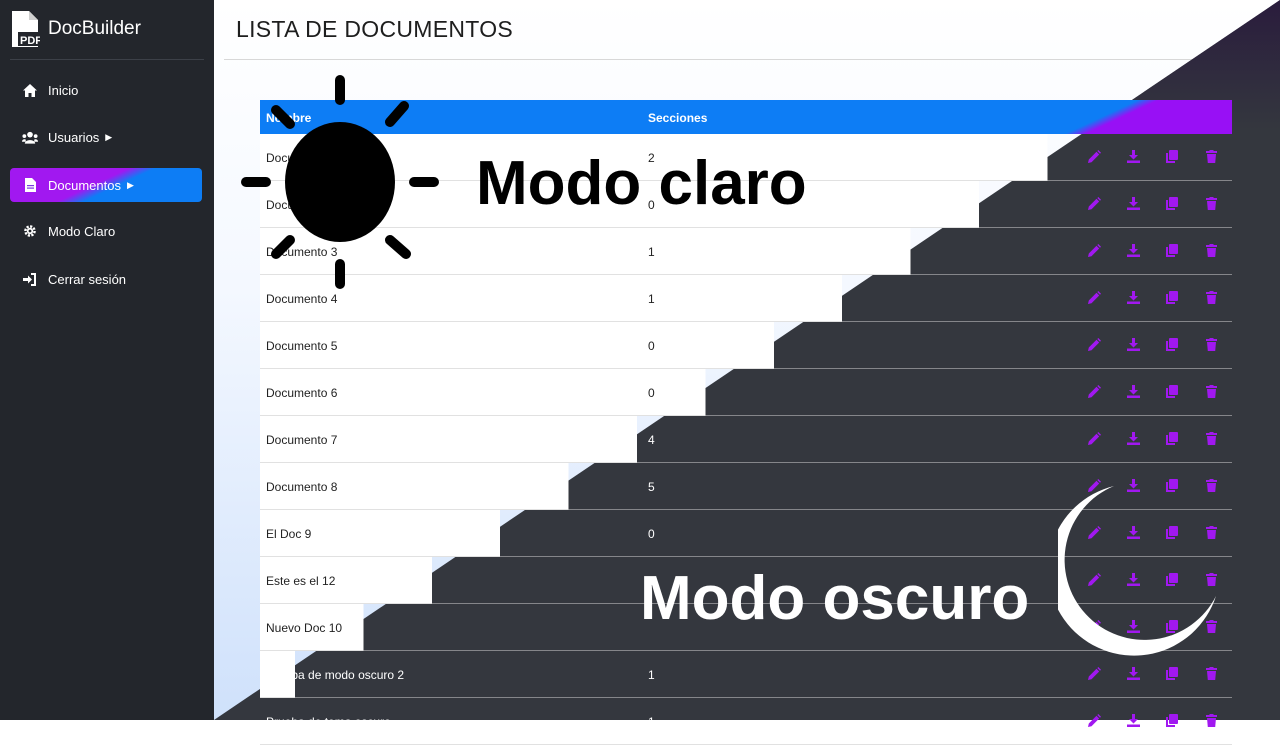 The height and width of the screenshot is (745, 1280). What do you see at coordinates (63, 90) in the screenshot?
I see `sidebar-item-label: Inicio` at bounding box center [63, 90].